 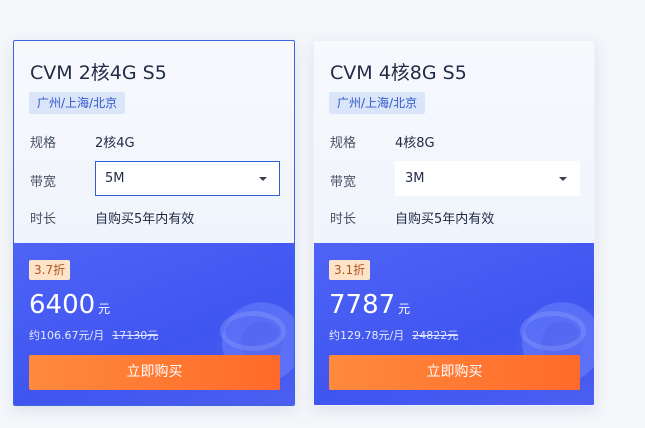 What do you see at coordinates (398, 73) in the screenshot?
I see `product-title: CVM 4核8G S5` at bounding box center [398, 73].